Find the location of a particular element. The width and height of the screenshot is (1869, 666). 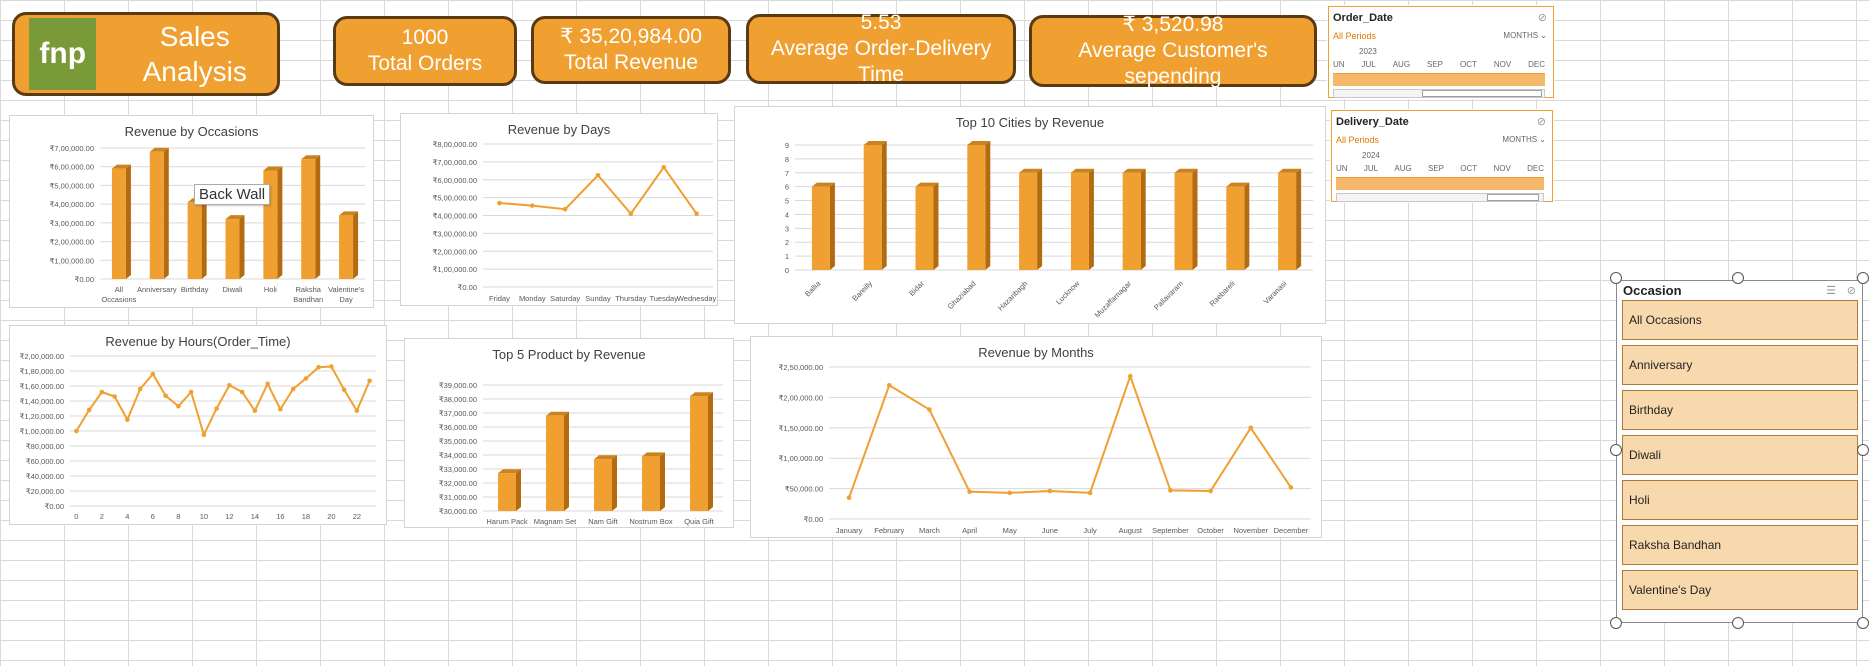

y-tick-label: 6 is located at coordinates (787, 187).